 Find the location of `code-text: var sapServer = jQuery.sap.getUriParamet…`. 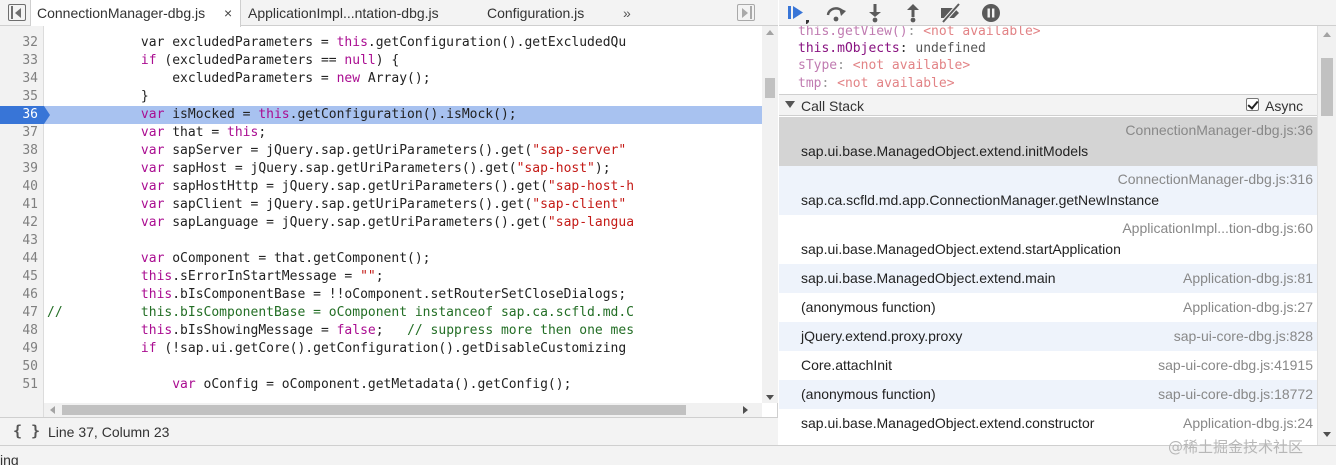

code-text: var sapServer = jQuery.sap.getUriParamet… is located at coordinates (383, 150).